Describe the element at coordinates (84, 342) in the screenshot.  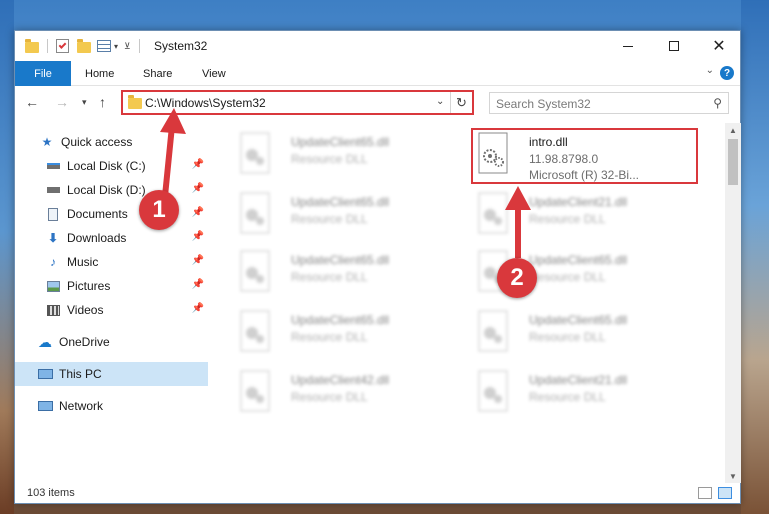
I see `sidebar-item-label: OneDrive` at that location.